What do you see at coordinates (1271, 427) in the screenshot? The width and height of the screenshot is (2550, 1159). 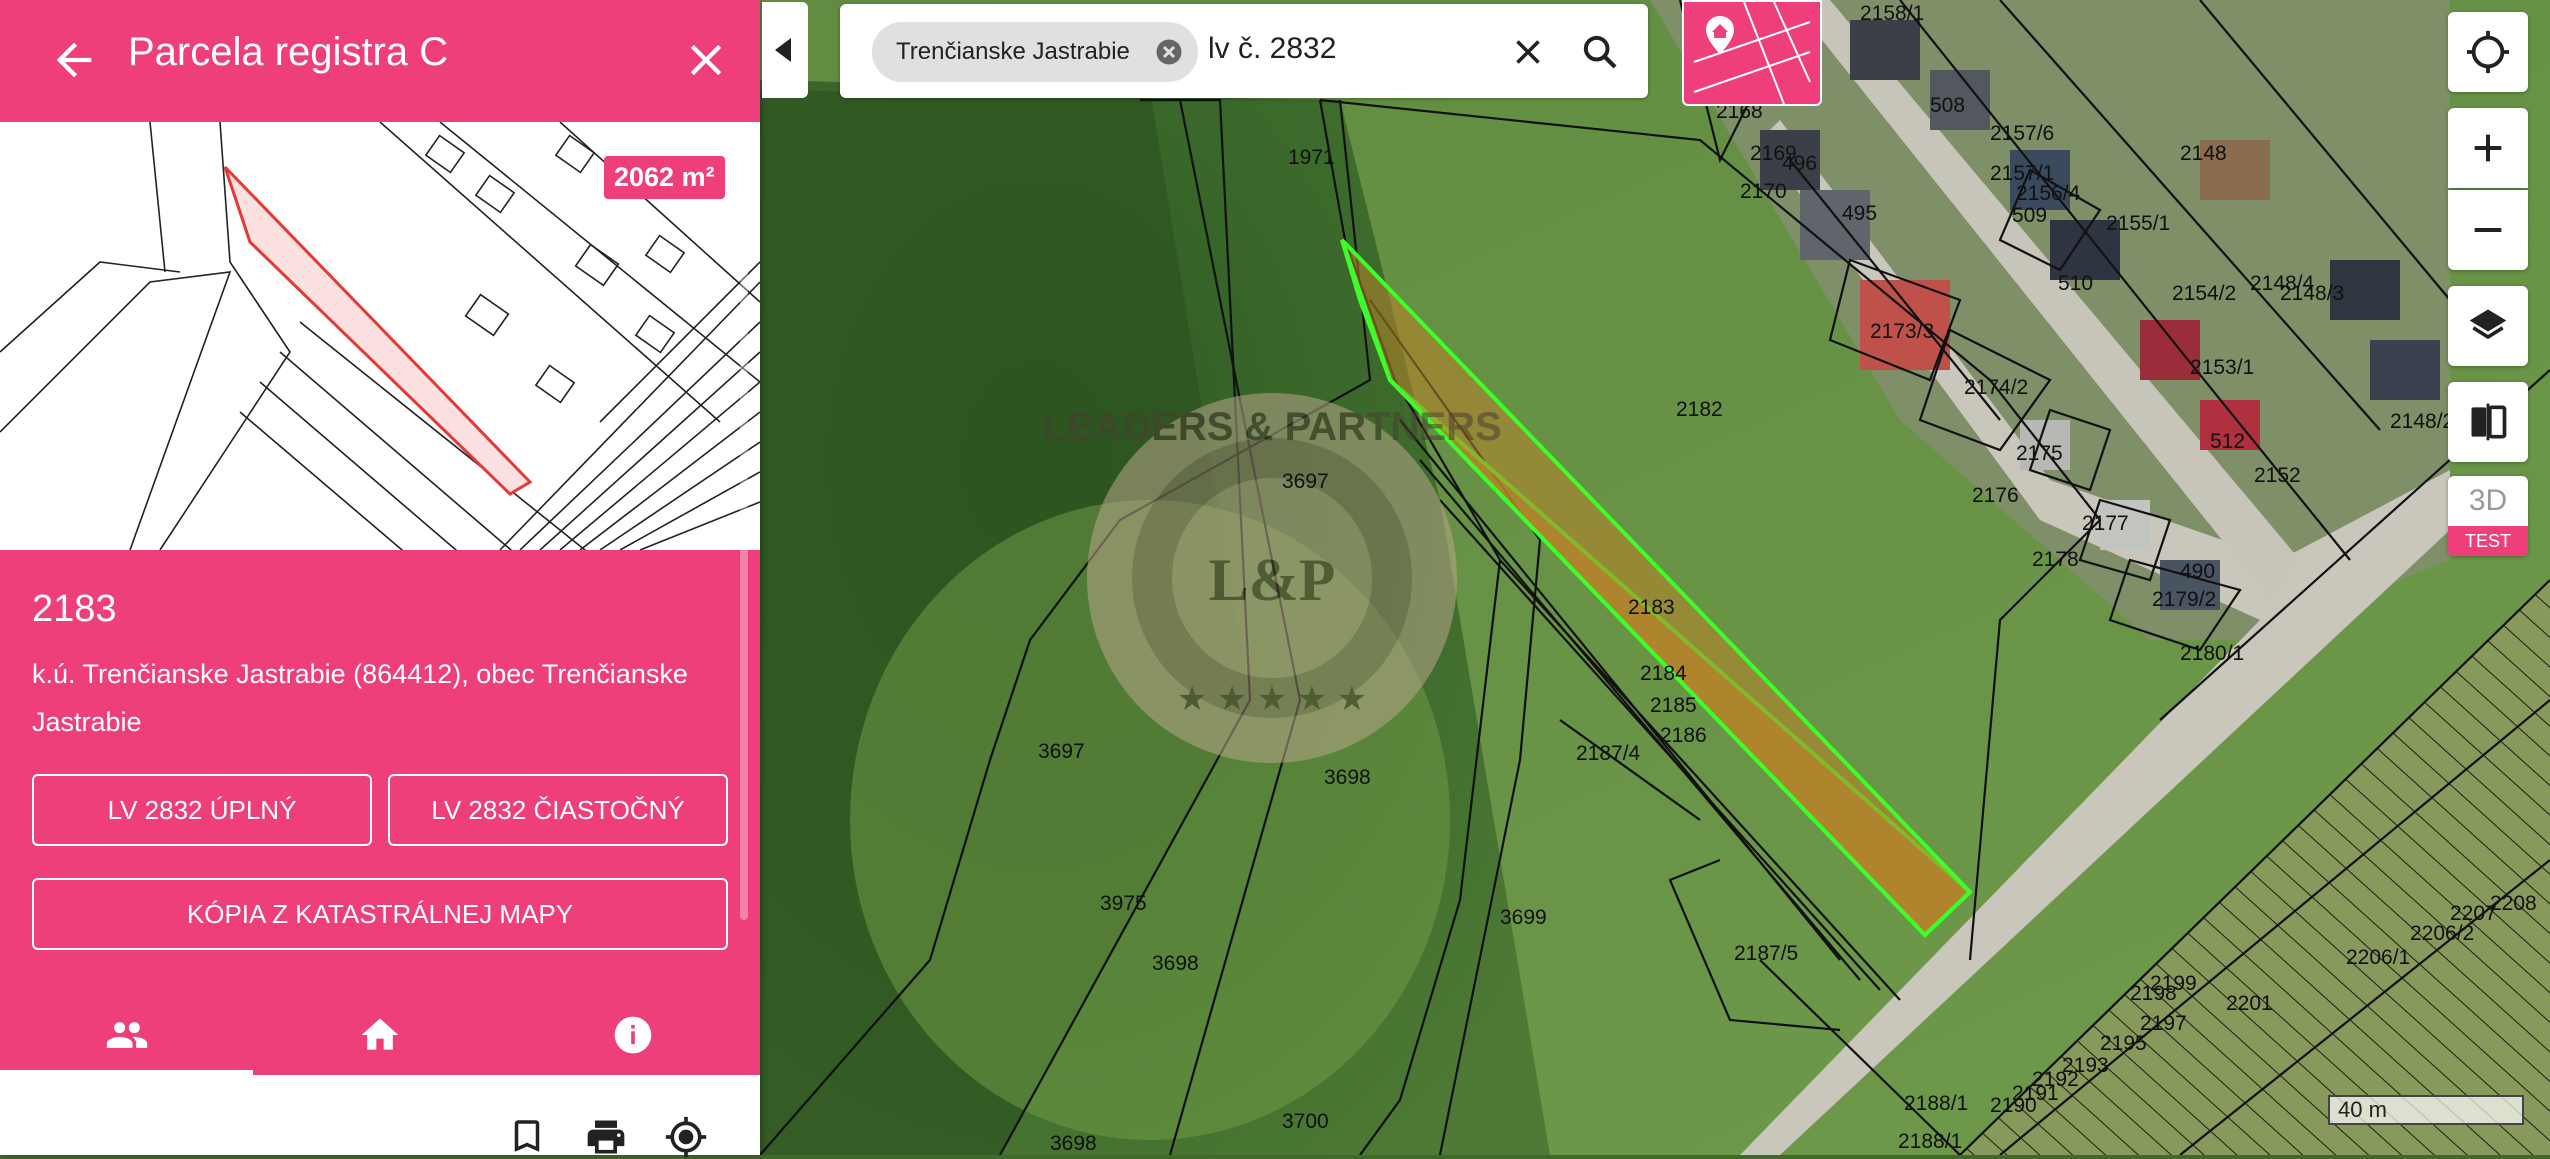 I see `svg-text: LEADERS & PARTNERS` at bounding box center [1271, 427].